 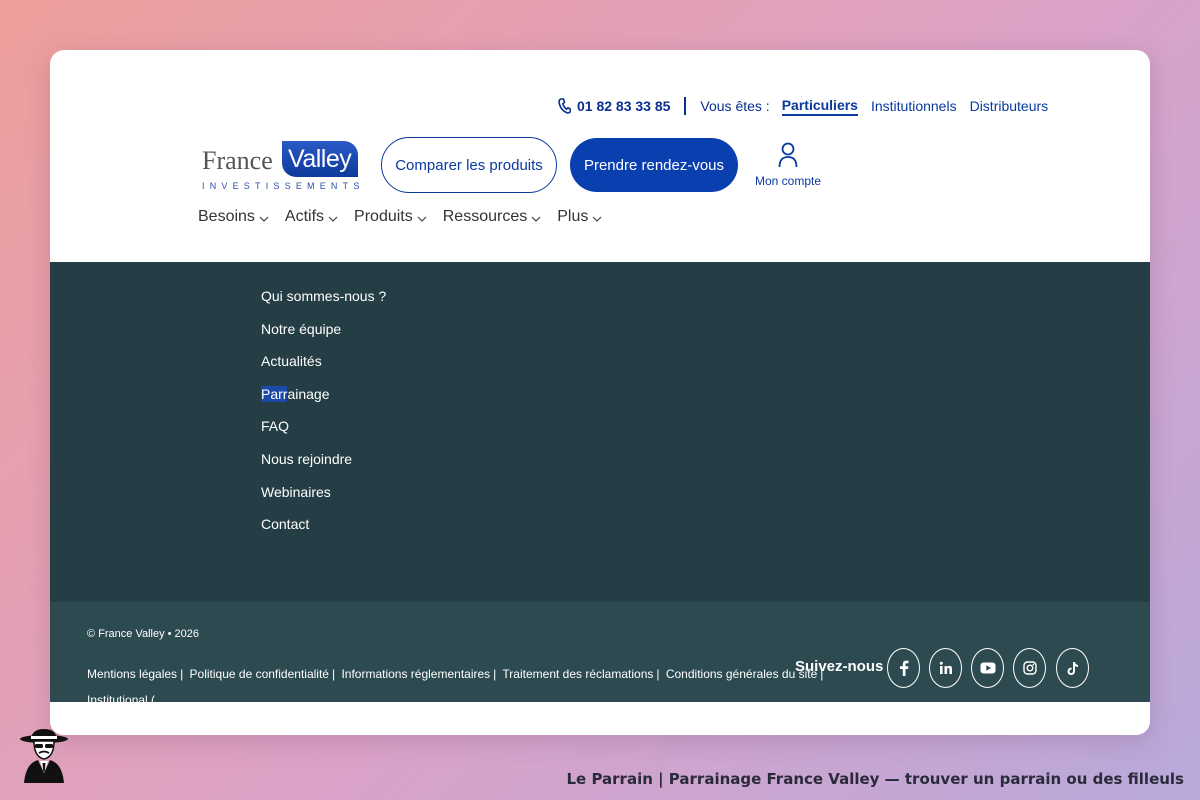 I want to click on compare-products-button: Comparer les produits, so click(x=469, y=165).